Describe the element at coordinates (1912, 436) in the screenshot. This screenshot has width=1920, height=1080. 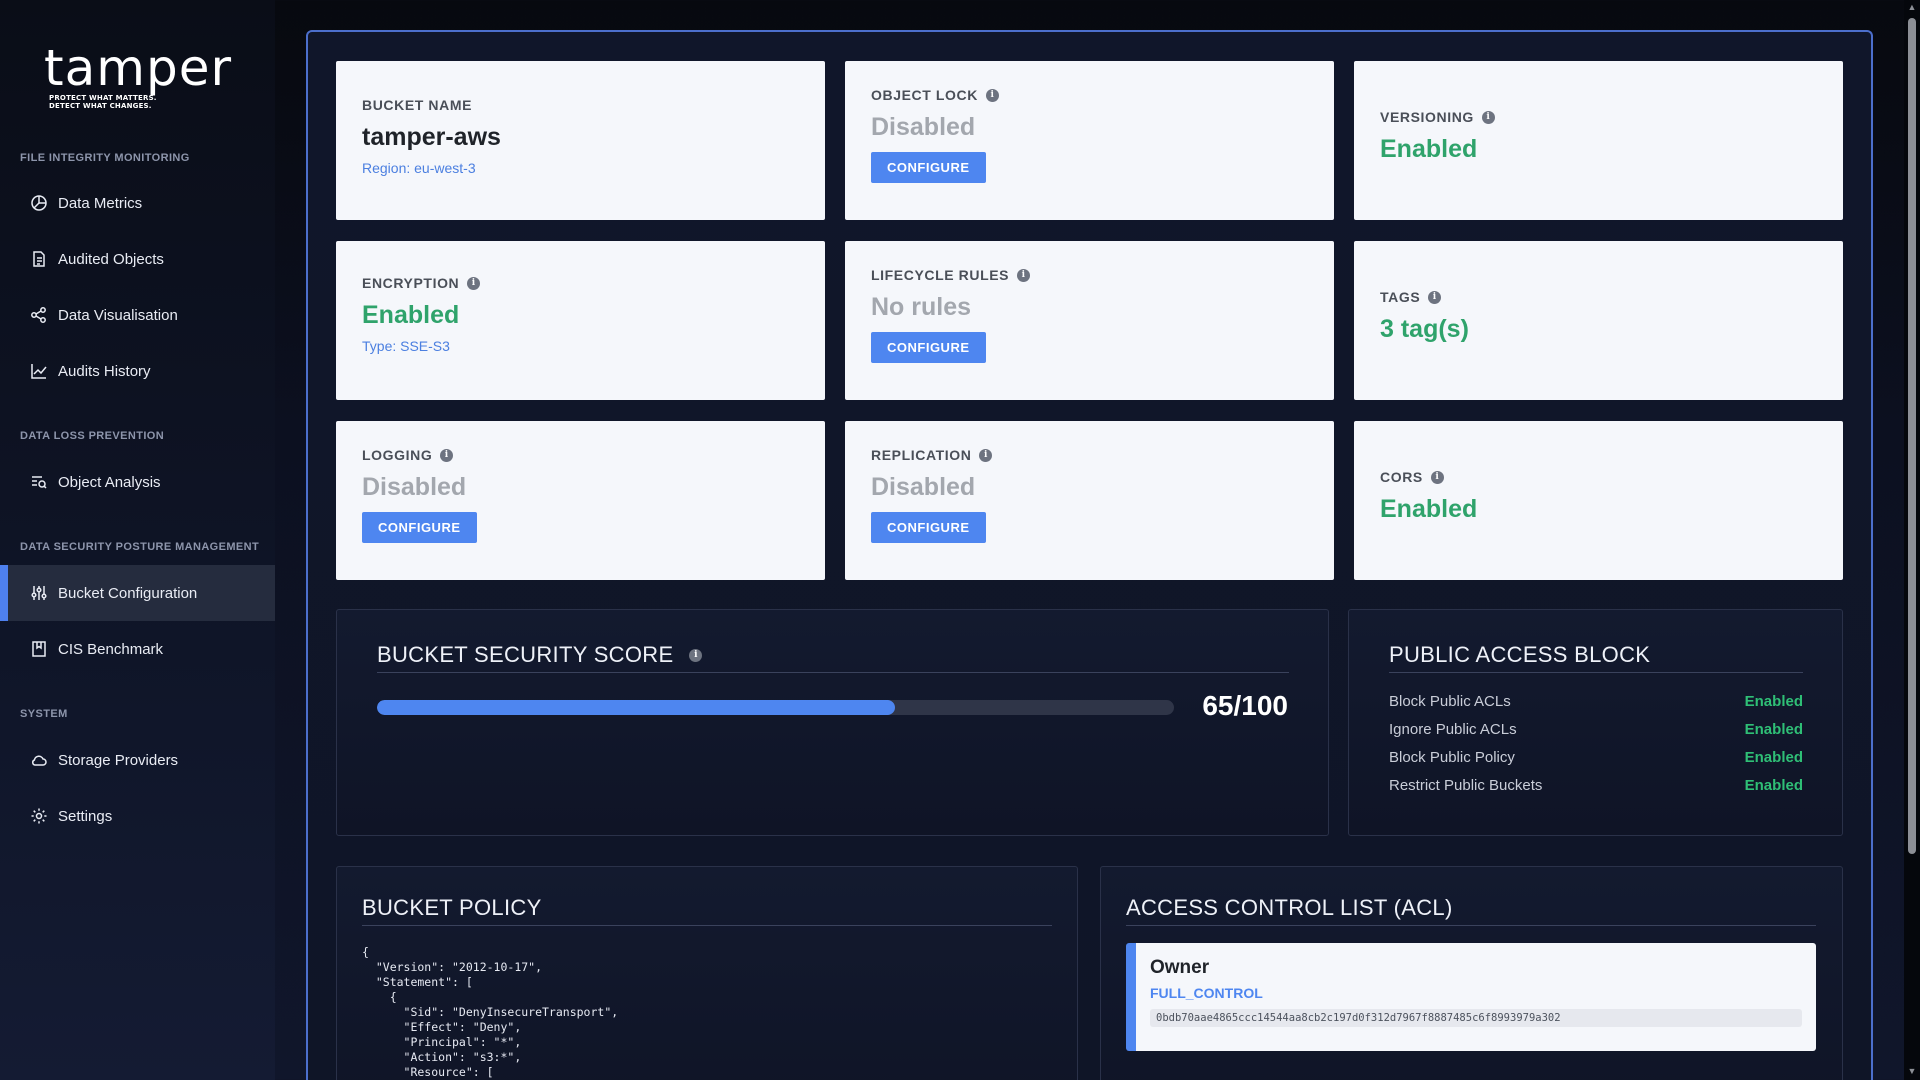
I see `scroll-thumb` at that location.